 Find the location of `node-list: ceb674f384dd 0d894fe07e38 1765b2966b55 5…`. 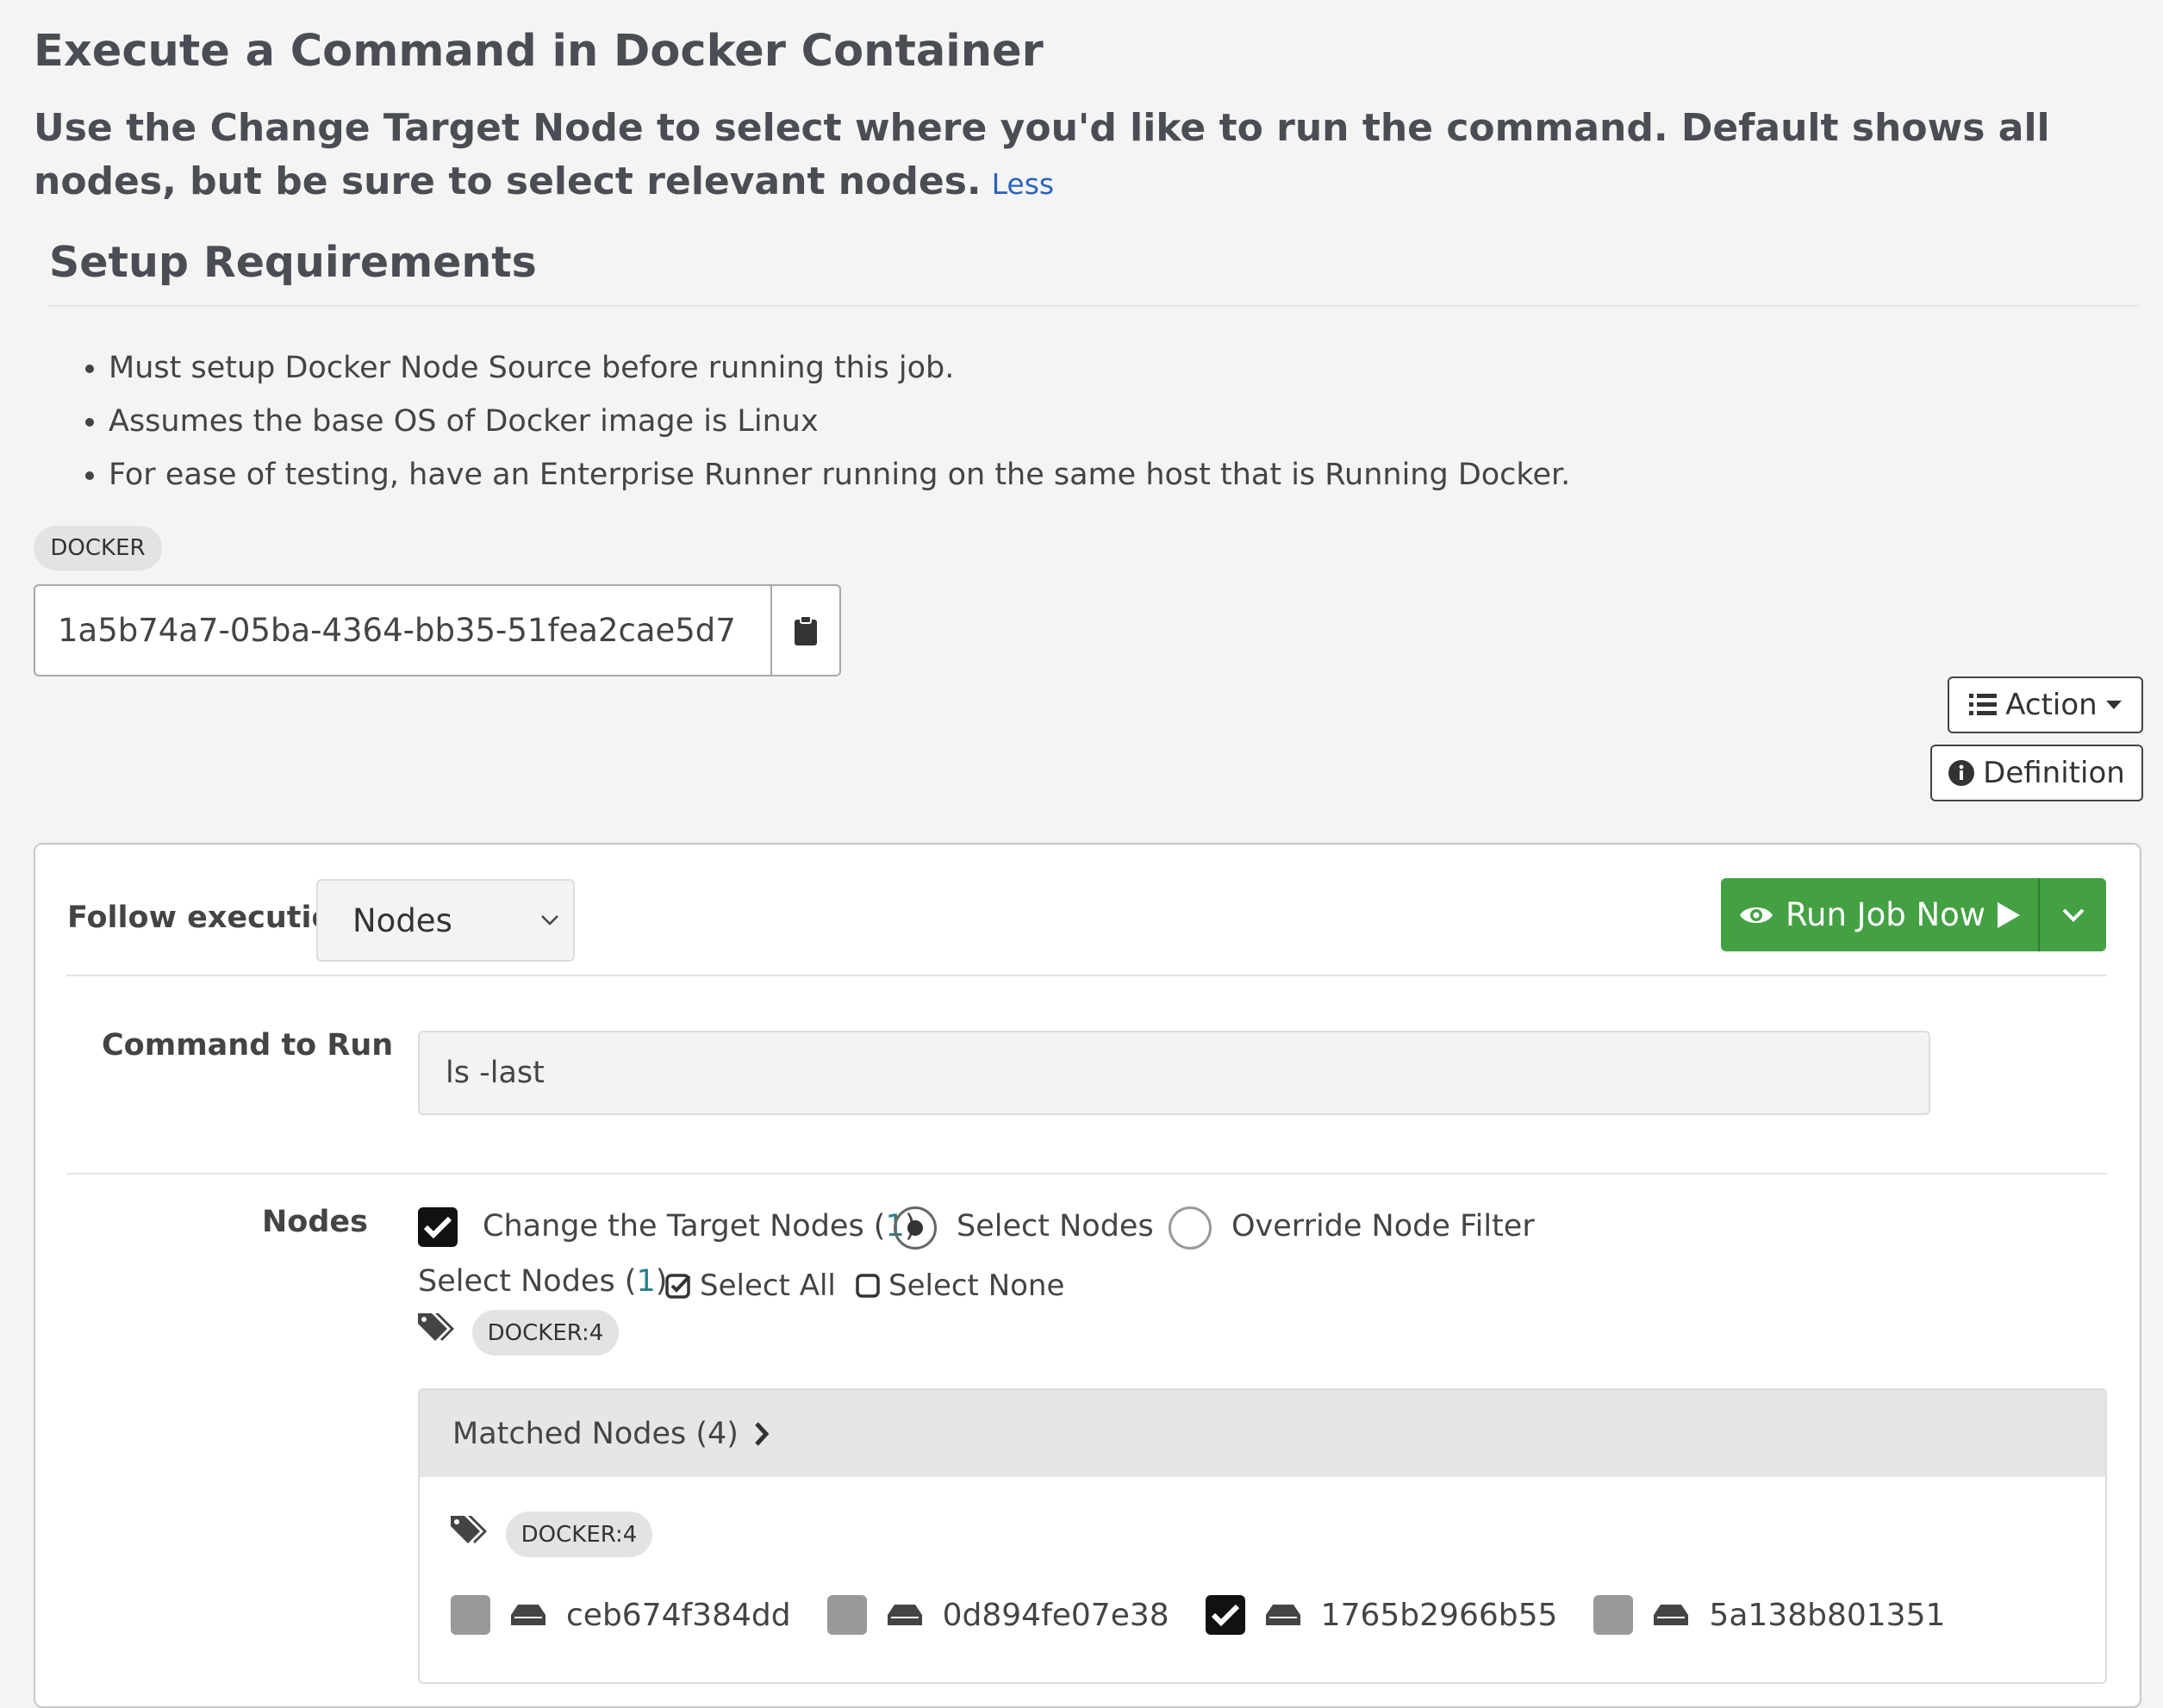

node-list: ceb674f384dd 0d894fe07e38 1765b2966b55 5… is located at coordinates (1198, 1615).